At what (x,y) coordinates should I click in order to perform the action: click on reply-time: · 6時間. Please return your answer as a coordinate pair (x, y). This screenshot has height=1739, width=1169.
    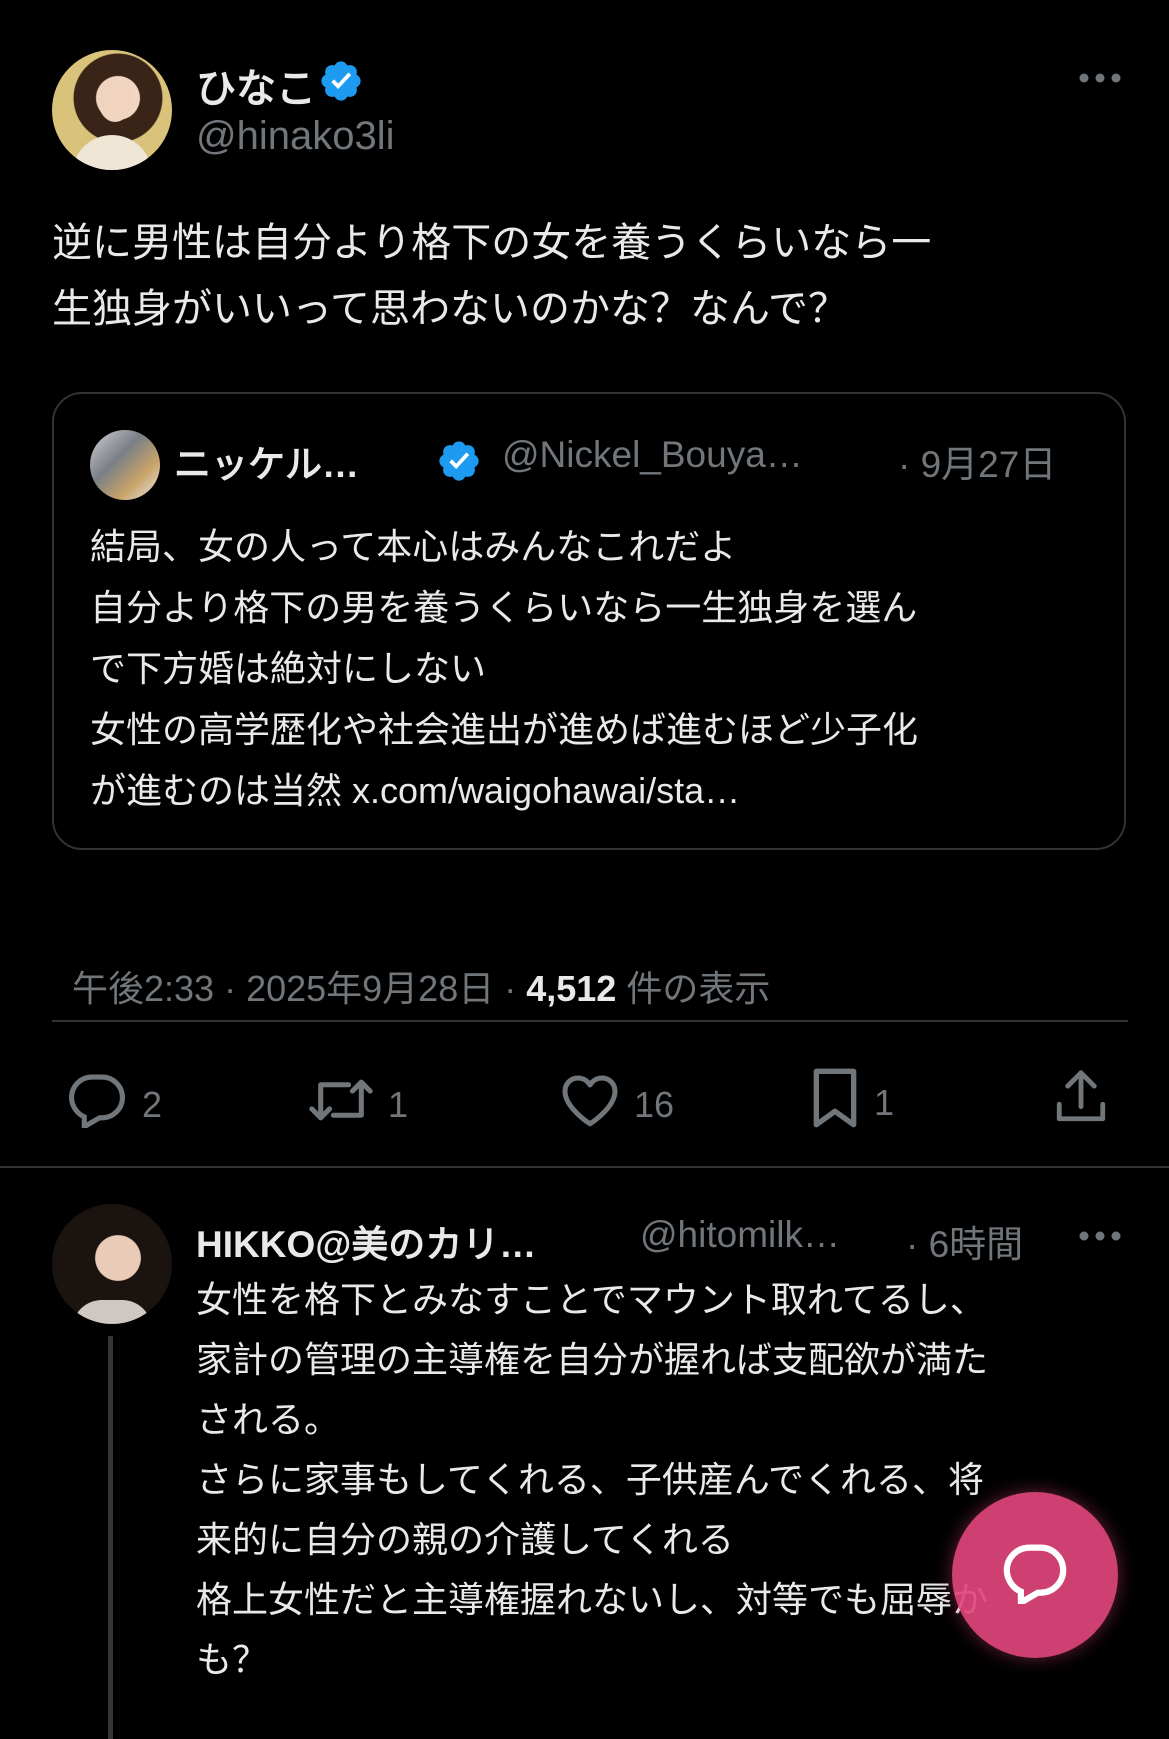
    Looking at the image, I should click on (964, 1241).